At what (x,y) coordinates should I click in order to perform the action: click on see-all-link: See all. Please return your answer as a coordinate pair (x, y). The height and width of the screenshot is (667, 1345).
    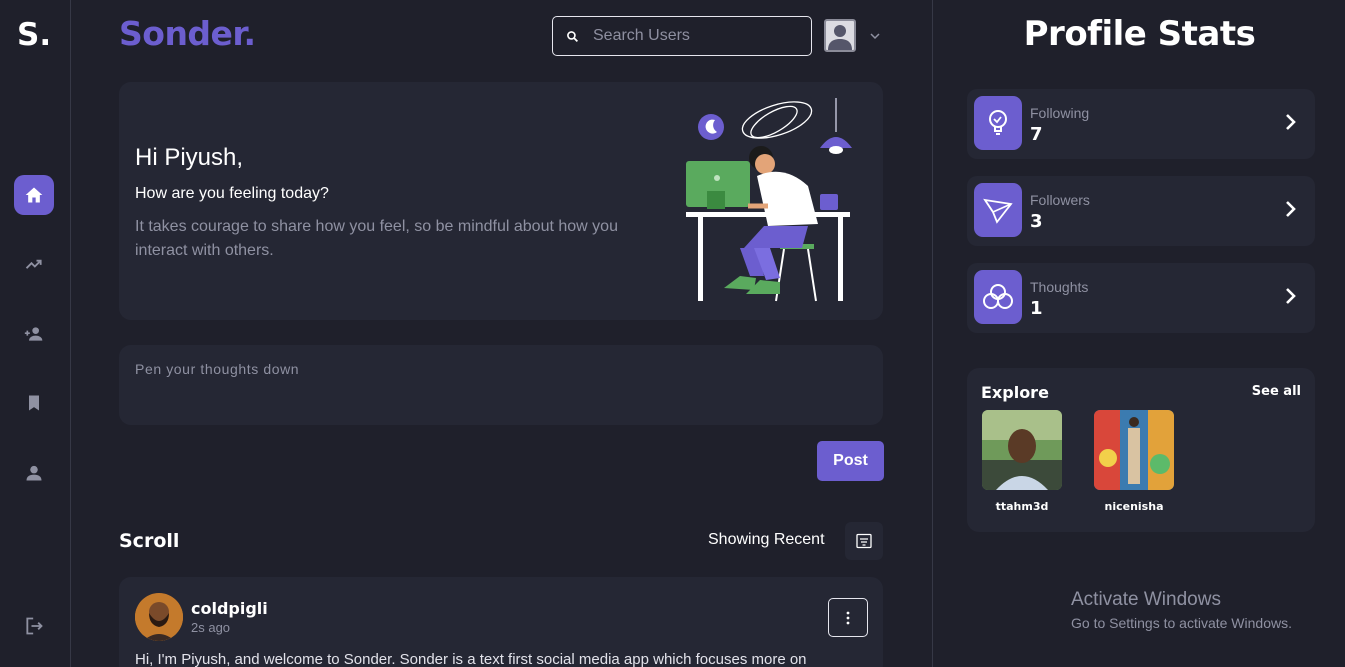
    Looking at the image, I should click on (1276, 391).